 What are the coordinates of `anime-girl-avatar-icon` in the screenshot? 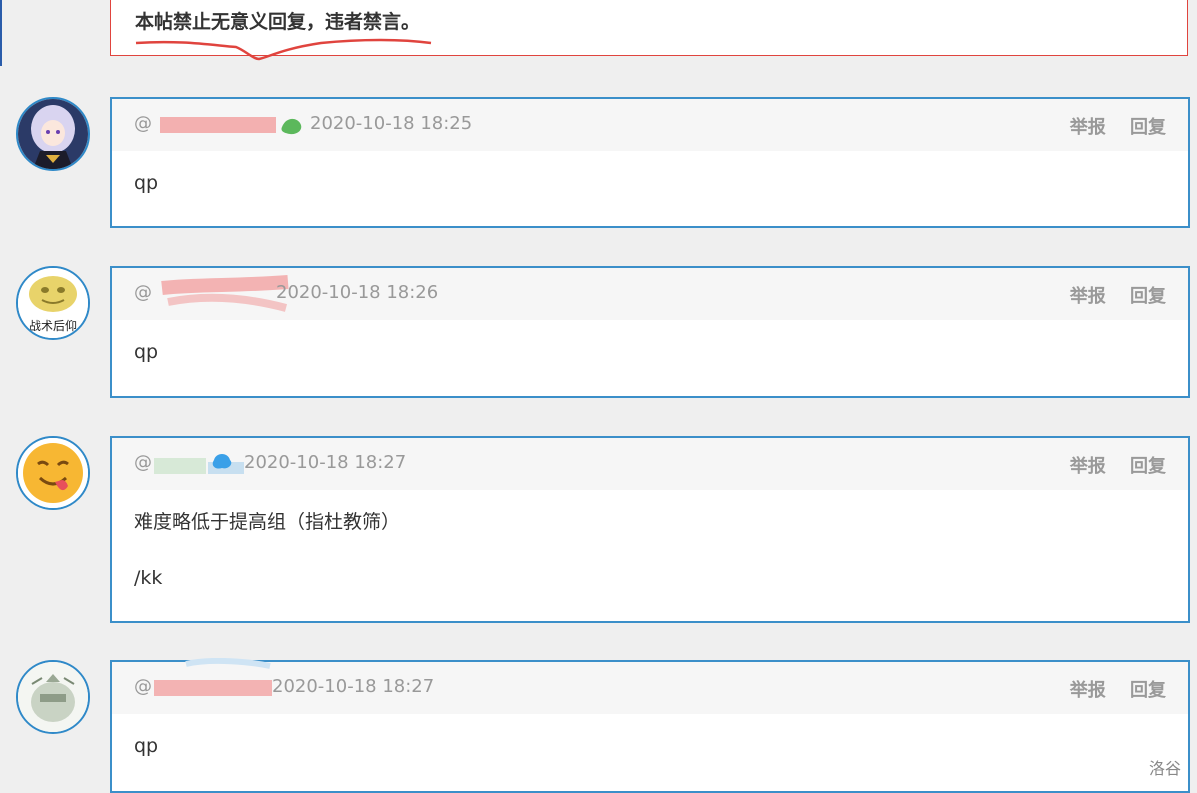 It's located at (53, 134).